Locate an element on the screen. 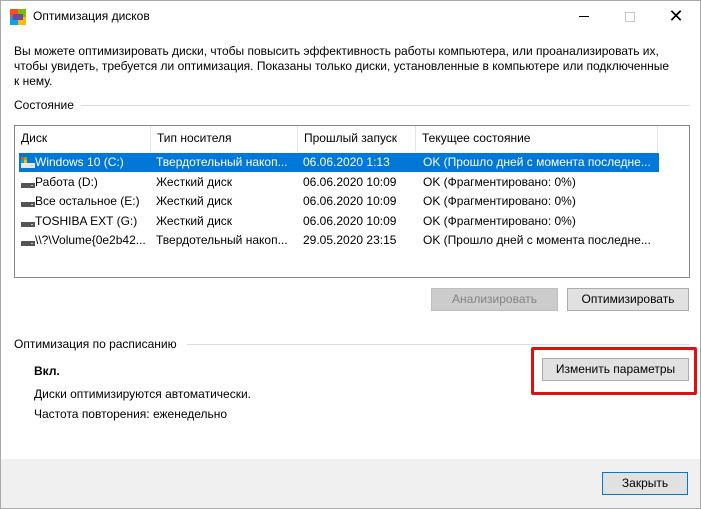  schedule-state: Вкл. is located at coordinates (47, 371).